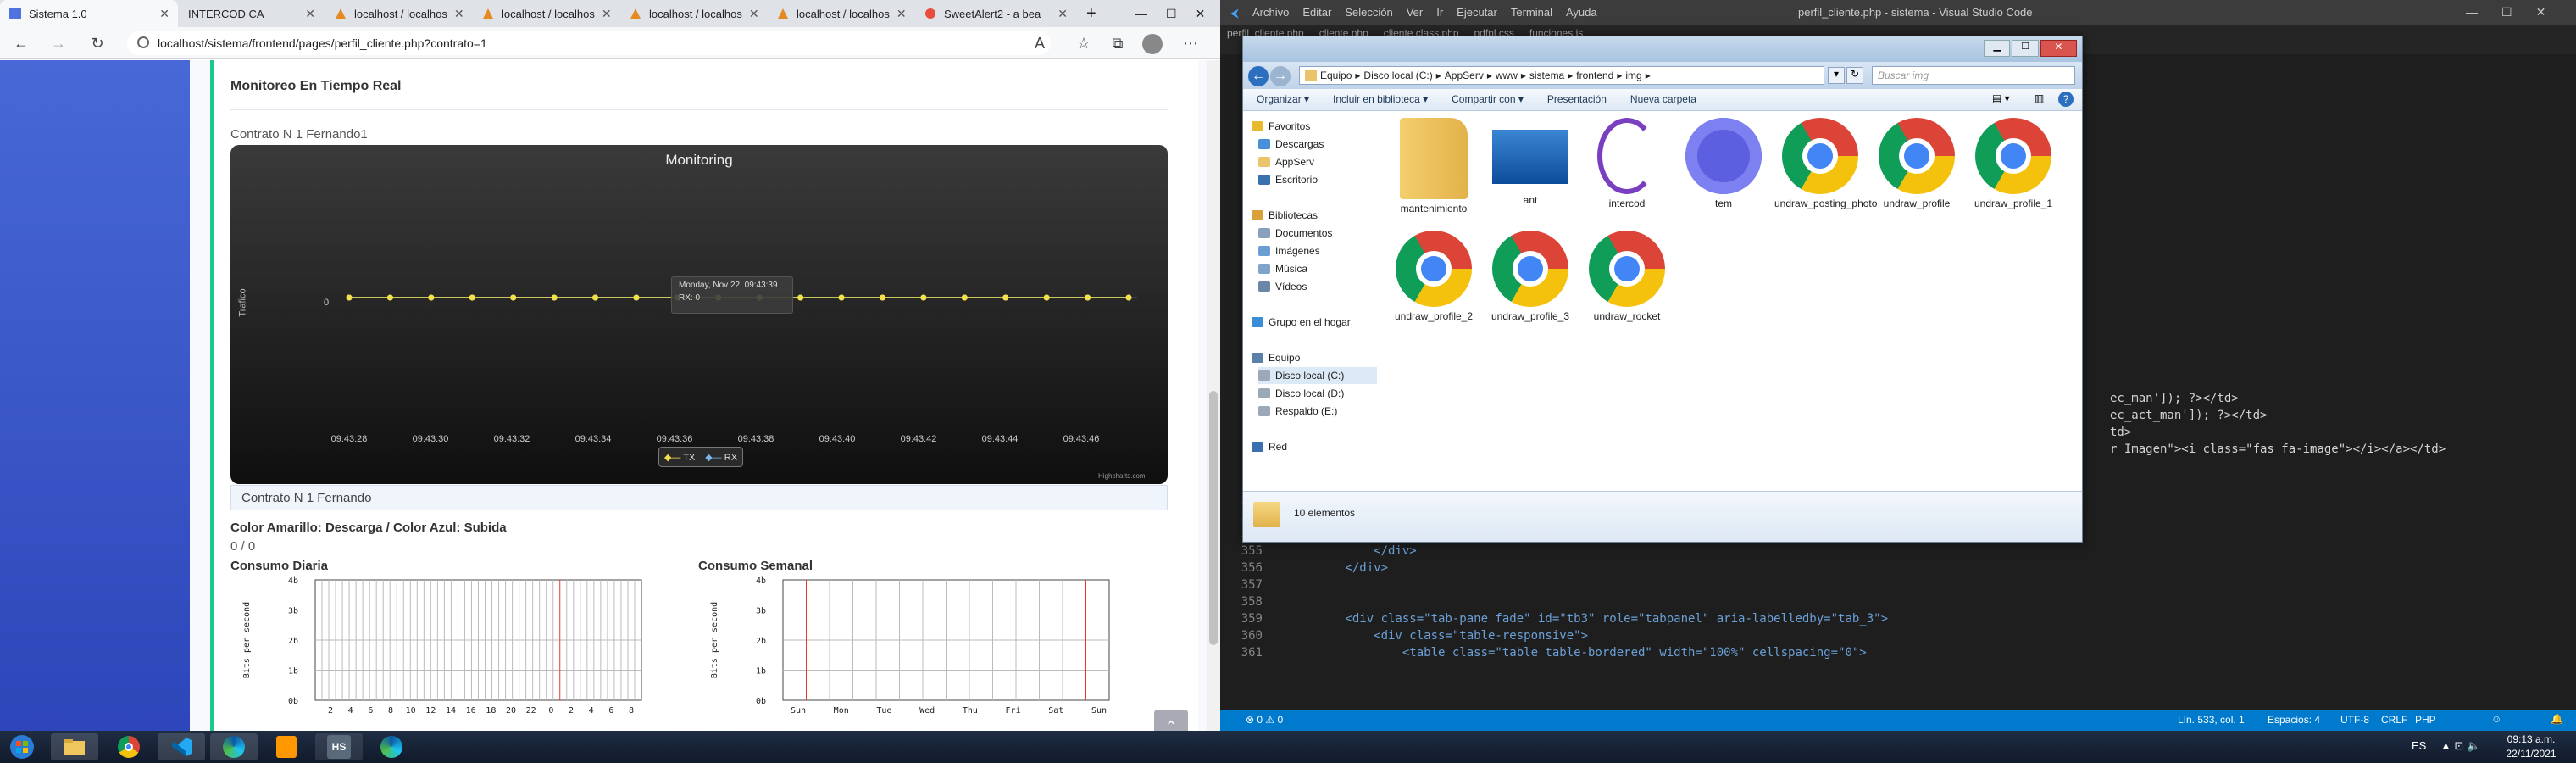  I want to click on menu-item: Ejecutar, so click(1477, 12).